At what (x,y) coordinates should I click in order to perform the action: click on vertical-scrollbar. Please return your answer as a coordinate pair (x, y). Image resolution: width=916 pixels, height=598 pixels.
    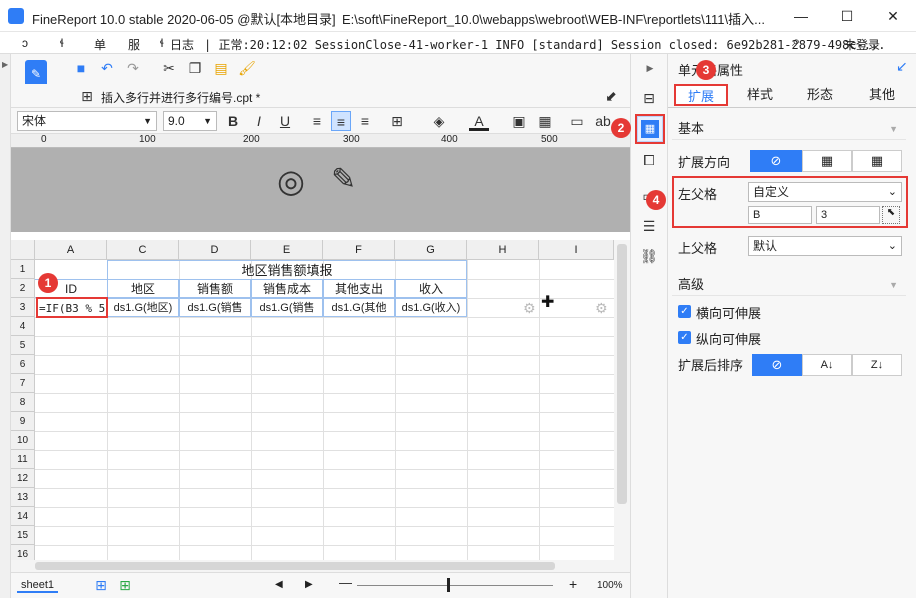
    Looking at the image, I should click on (622, 400).